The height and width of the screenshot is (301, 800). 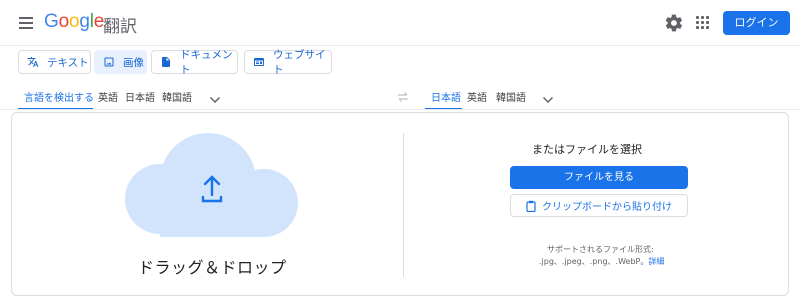 What do you see at coordinates (109, 62) in the screenshot?
I see `image-icon` at bounding box center [109, 62].